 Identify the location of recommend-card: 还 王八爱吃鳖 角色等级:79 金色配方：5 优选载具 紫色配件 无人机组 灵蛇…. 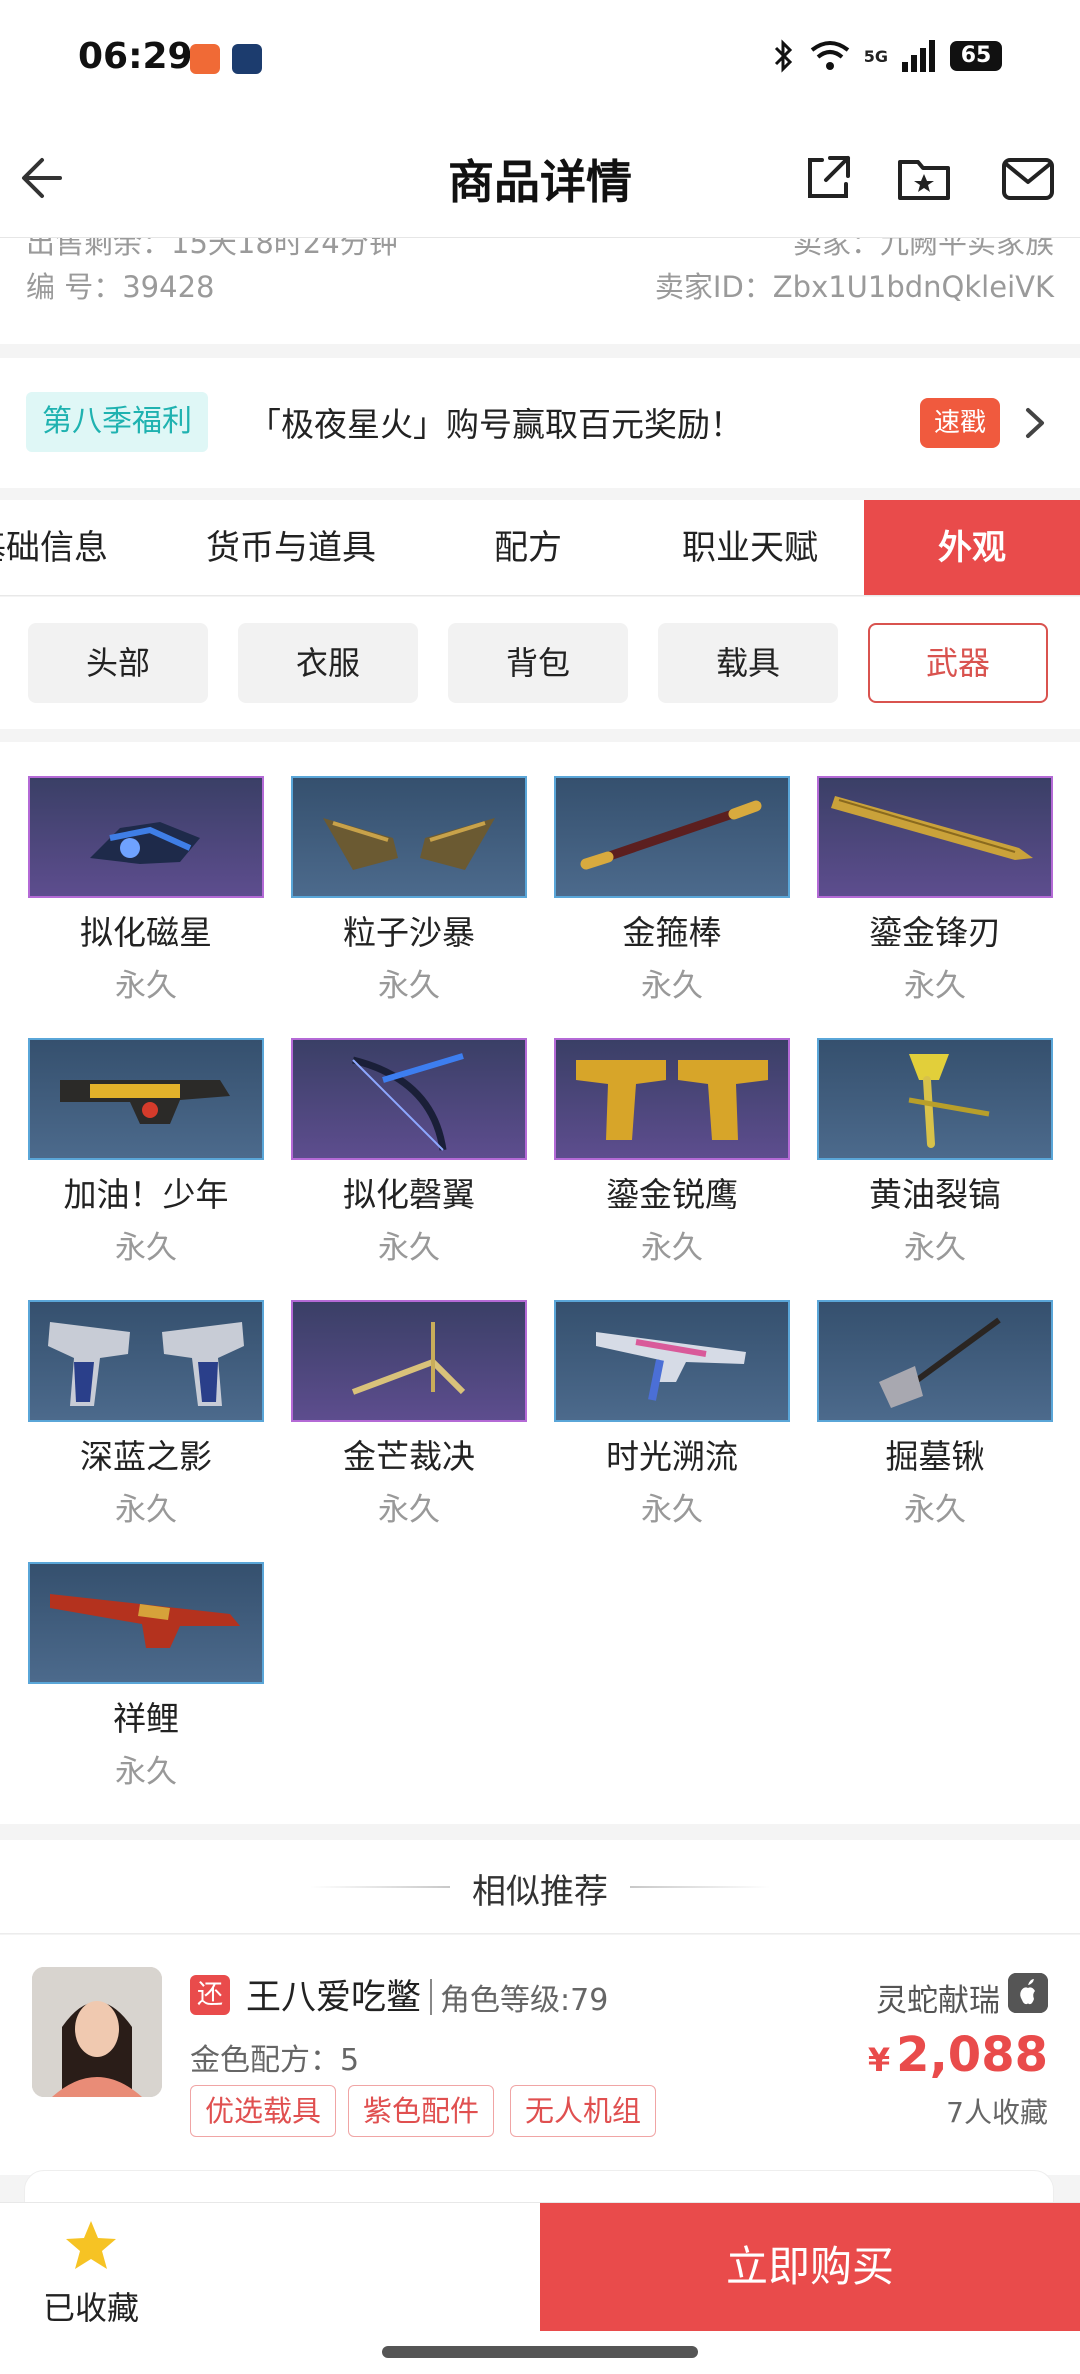
(540, 2055).